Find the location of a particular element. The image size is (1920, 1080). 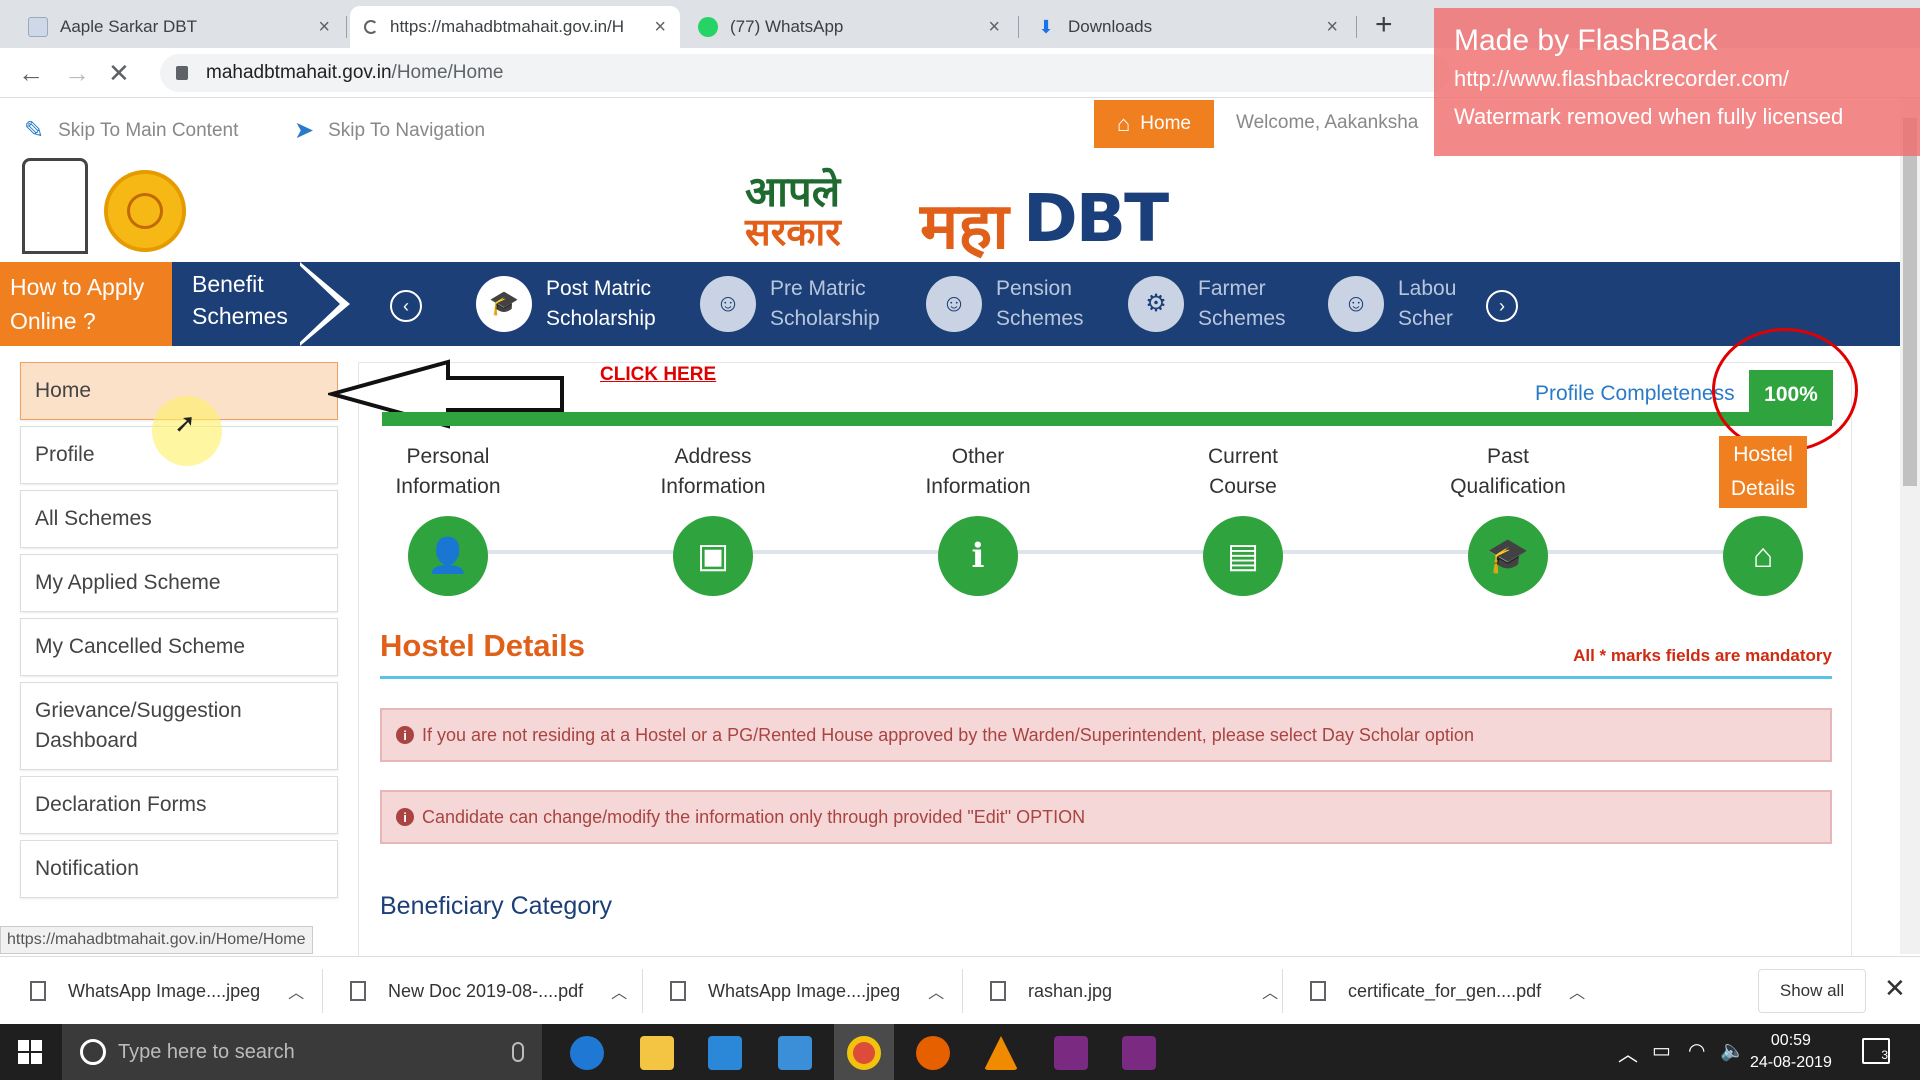

browser-tab-active: https://mahadbtmahait.gov.in/H × is located at coordinates (515, 27).